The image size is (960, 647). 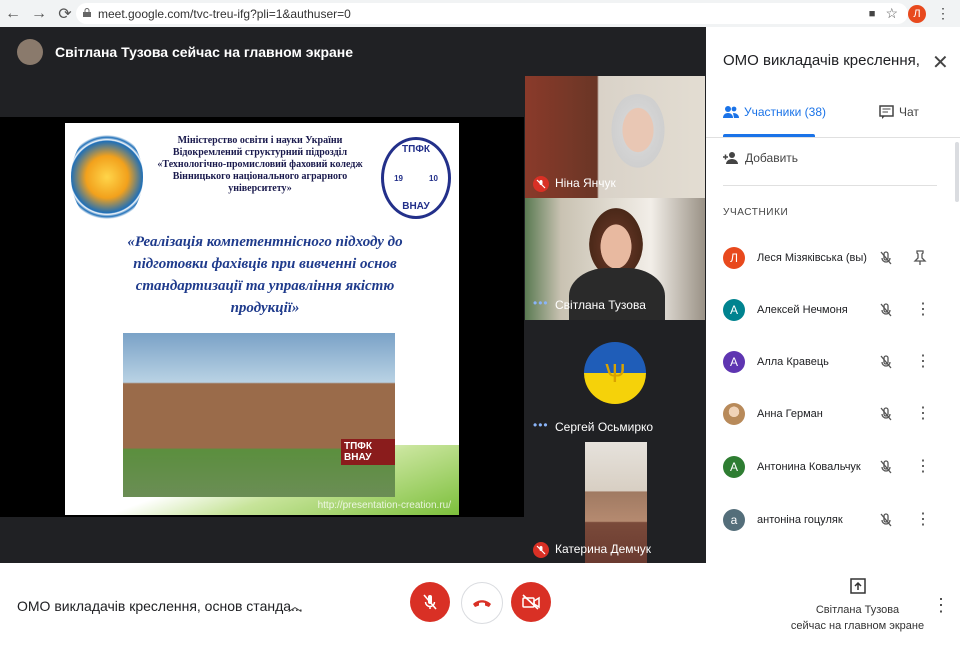 What do you see at coordinates (943, 13) in the screenshot?
I see `browser-menu-icon: ⋮` at bounding box center [943, 13].